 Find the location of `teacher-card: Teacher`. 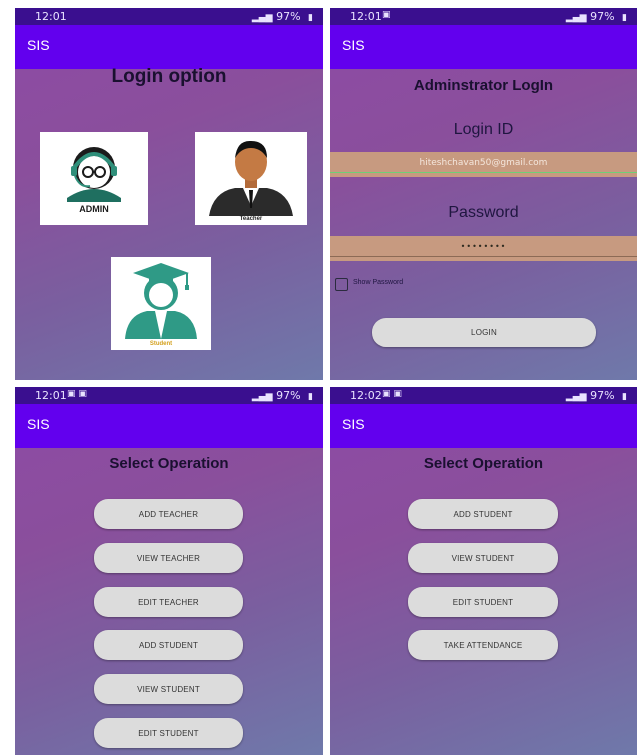

teacher-card: Teacher is located at coordinates (251, 178).